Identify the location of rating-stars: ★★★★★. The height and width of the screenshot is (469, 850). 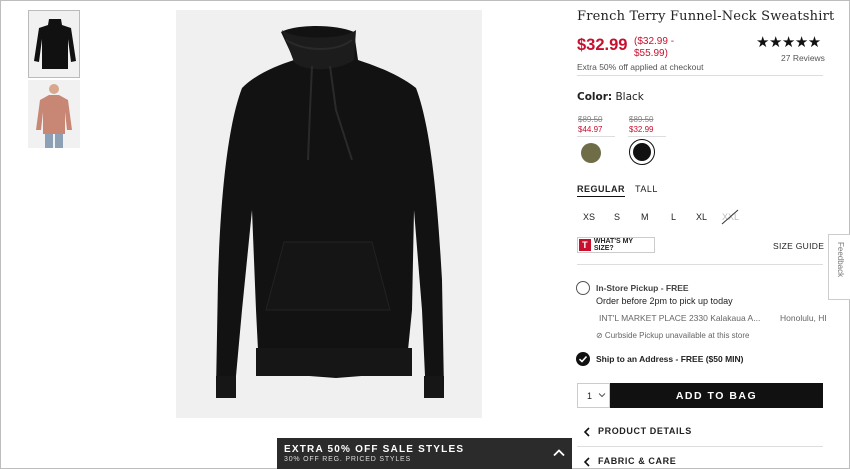
(788, 42).